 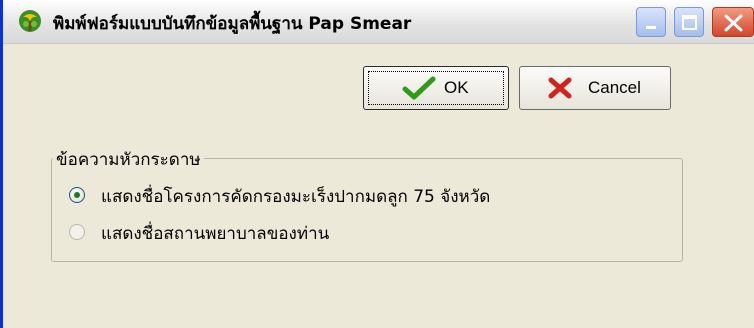 What do you see at coordinates (651, 22) in the screenshot?
I see `minimize-button` at bounding box center [651, 22].